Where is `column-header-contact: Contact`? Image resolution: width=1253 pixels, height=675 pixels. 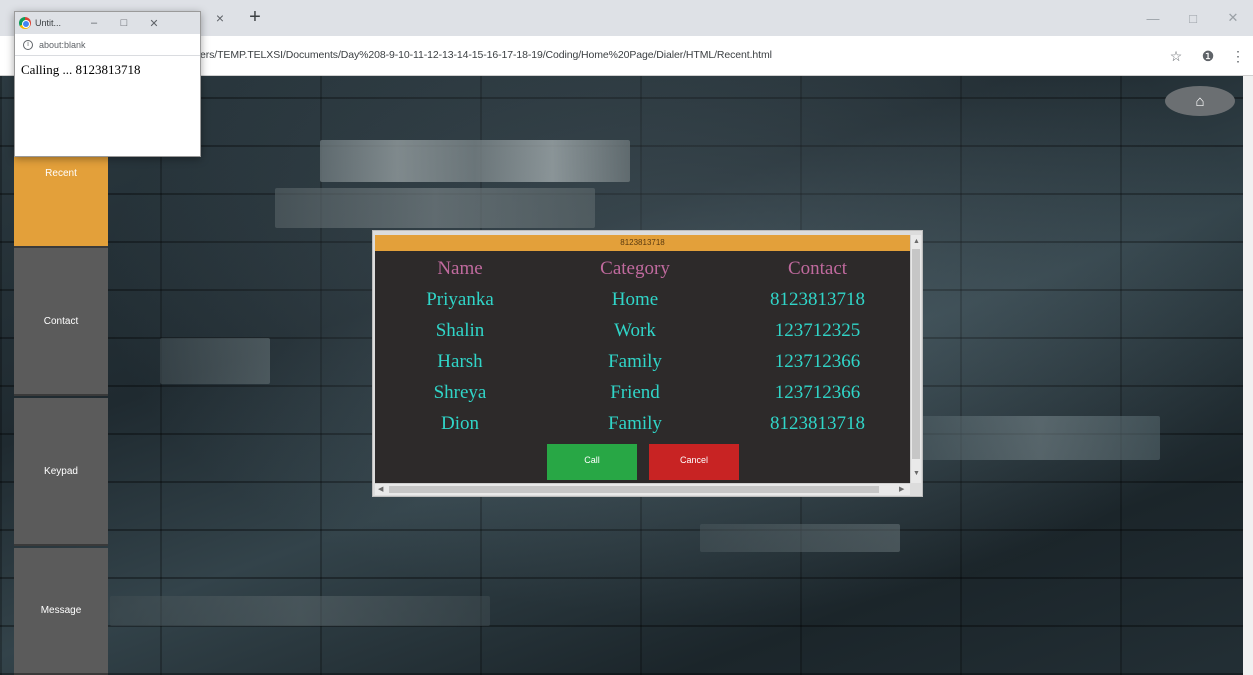
column-header-contact: Contact is located at coordinates (817, 268).